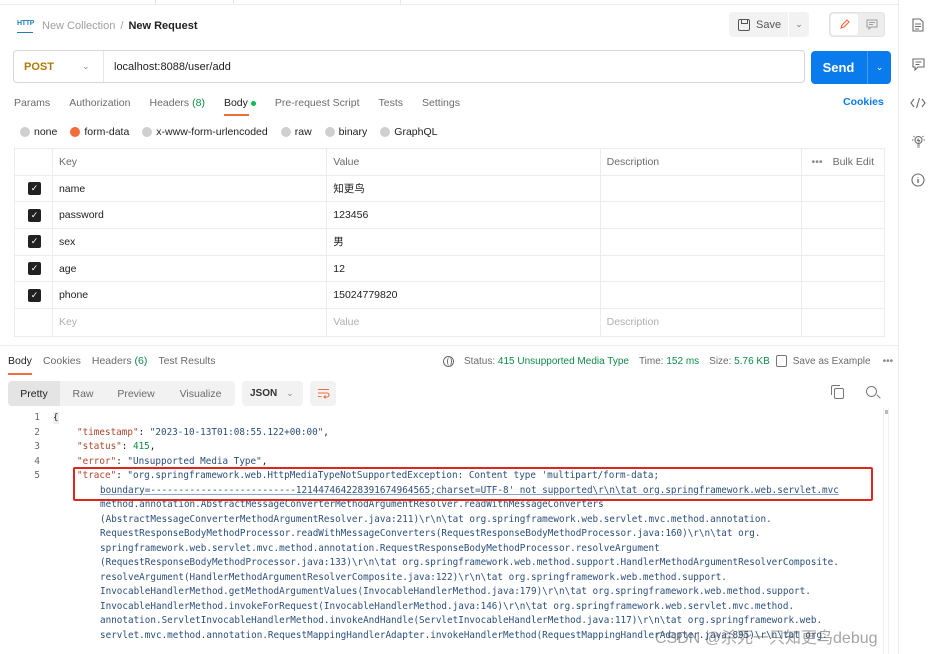 The image size is (937, 654). I want to click on response-tab-body: Body, so click(20, 365).